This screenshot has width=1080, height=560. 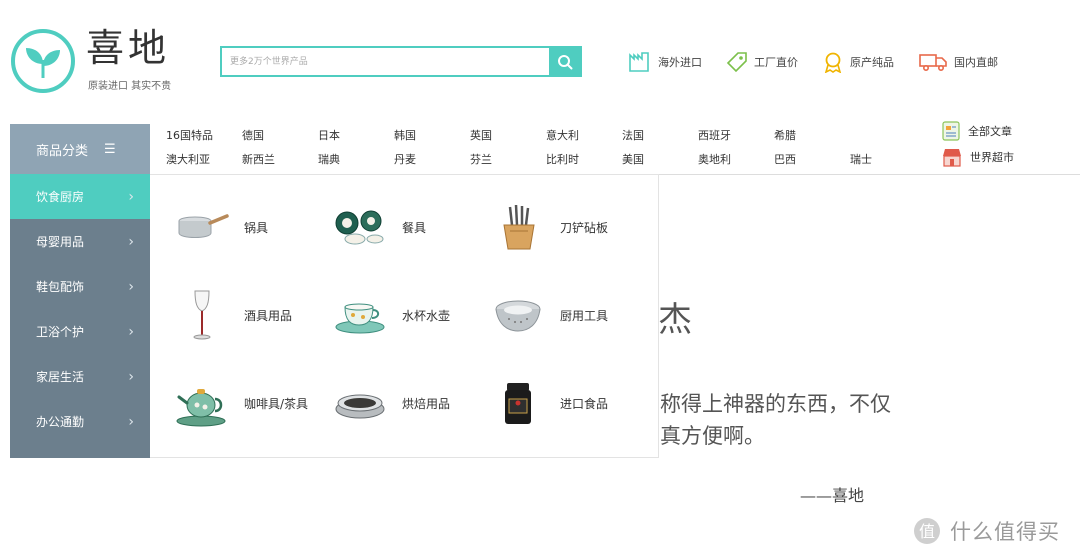 I want to click on subcategory-item: 刀铲砧板, so click(x=565, y=227).